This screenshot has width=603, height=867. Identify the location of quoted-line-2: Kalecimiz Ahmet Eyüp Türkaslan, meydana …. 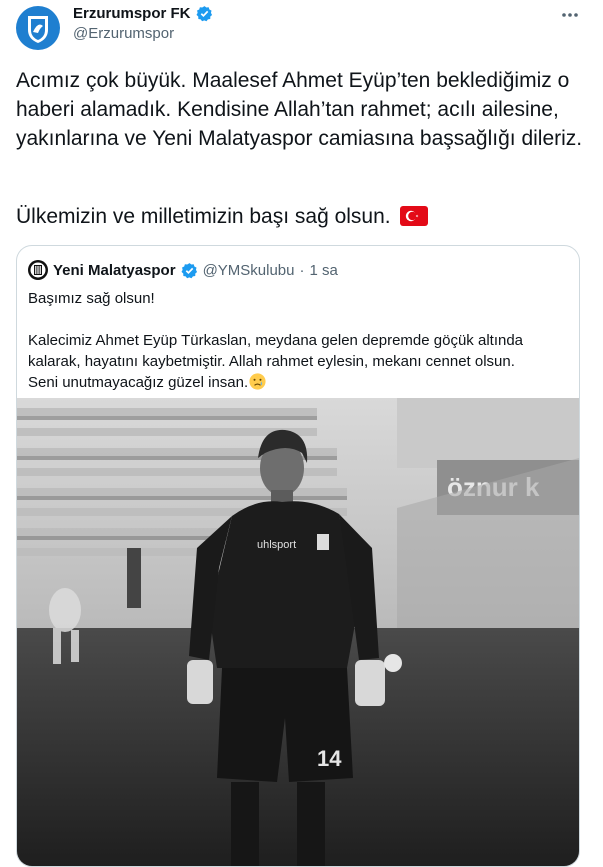
(276, 340).